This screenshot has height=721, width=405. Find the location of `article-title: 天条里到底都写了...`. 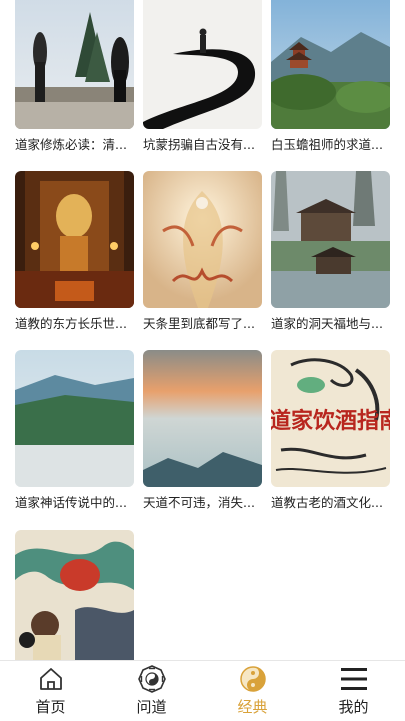

article-title: 天条里到底都写了... is located at coordinates (202, 324).